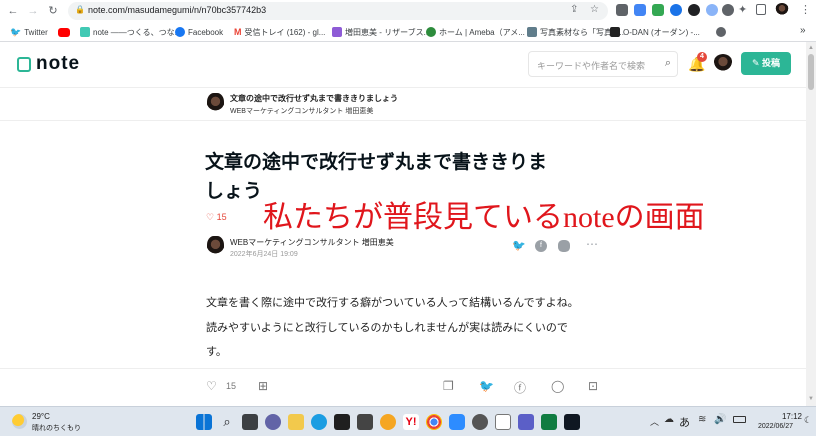 Image resolution: width=816 pixels, height=436 pixels. Describe the element at coordinates (739, 419) in the screenshot. I see `battery-icon` at that location.